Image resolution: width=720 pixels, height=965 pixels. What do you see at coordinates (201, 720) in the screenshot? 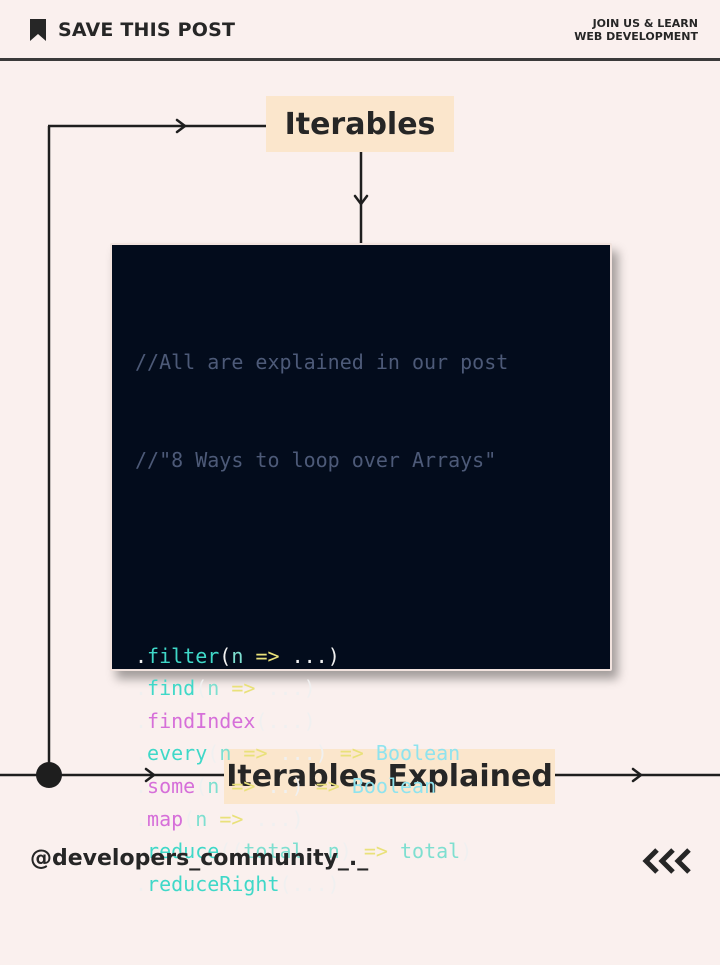
I see `method-name: findIndex` at bounding box center [201, 720].